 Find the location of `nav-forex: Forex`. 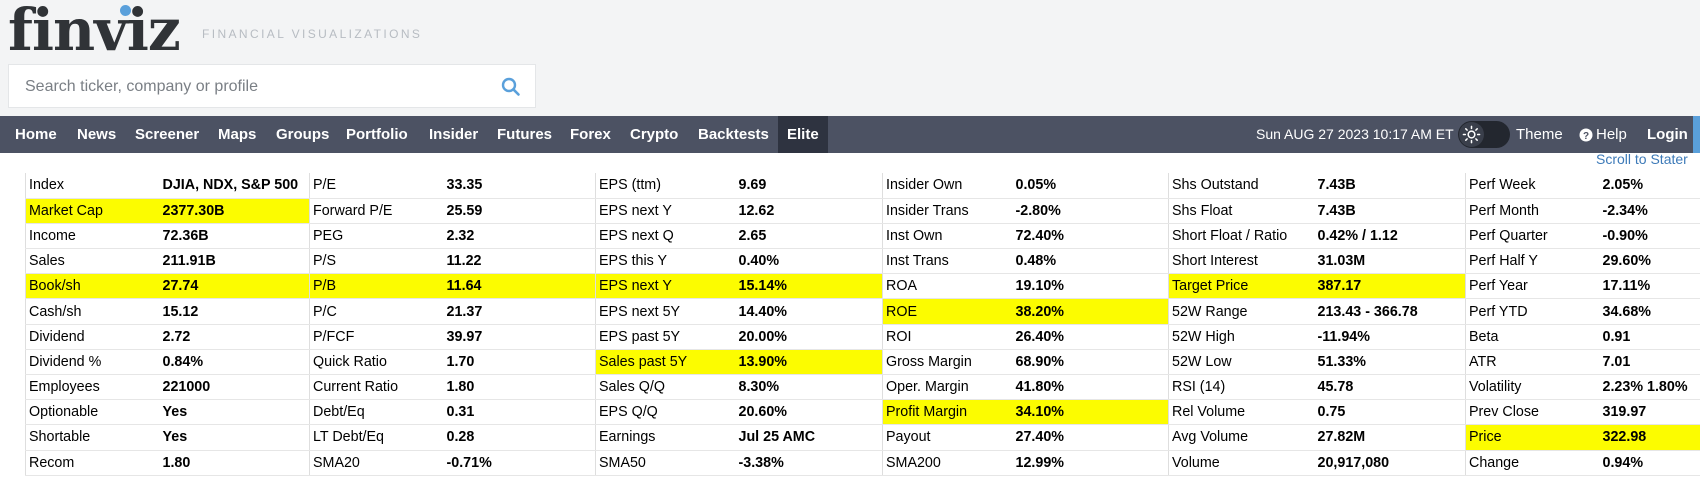

nav-forex: Forex is located at coordinates (590, 134).